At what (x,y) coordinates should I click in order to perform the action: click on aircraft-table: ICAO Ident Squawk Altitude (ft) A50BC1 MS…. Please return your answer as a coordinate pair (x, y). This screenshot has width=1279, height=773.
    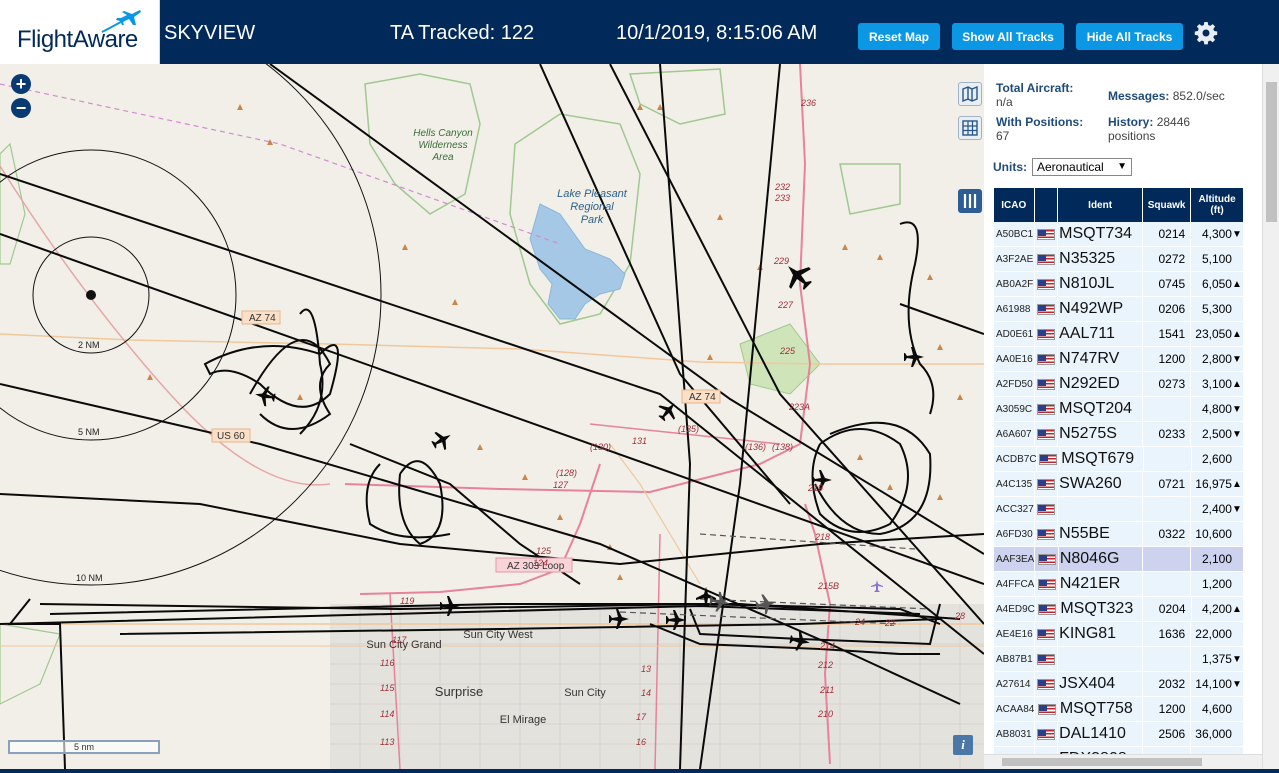
    Looking at the image, I should click on (1119, 480).